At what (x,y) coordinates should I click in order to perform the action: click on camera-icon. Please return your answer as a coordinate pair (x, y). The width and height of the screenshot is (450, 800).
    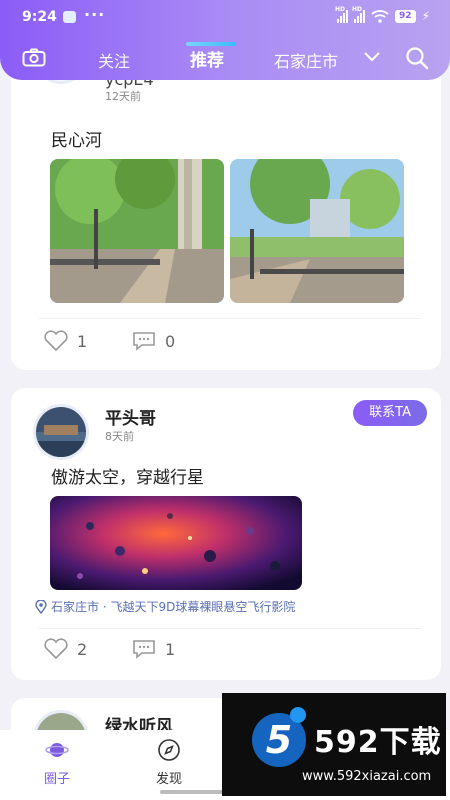
    Looking at the image, I should click on (34, 57).